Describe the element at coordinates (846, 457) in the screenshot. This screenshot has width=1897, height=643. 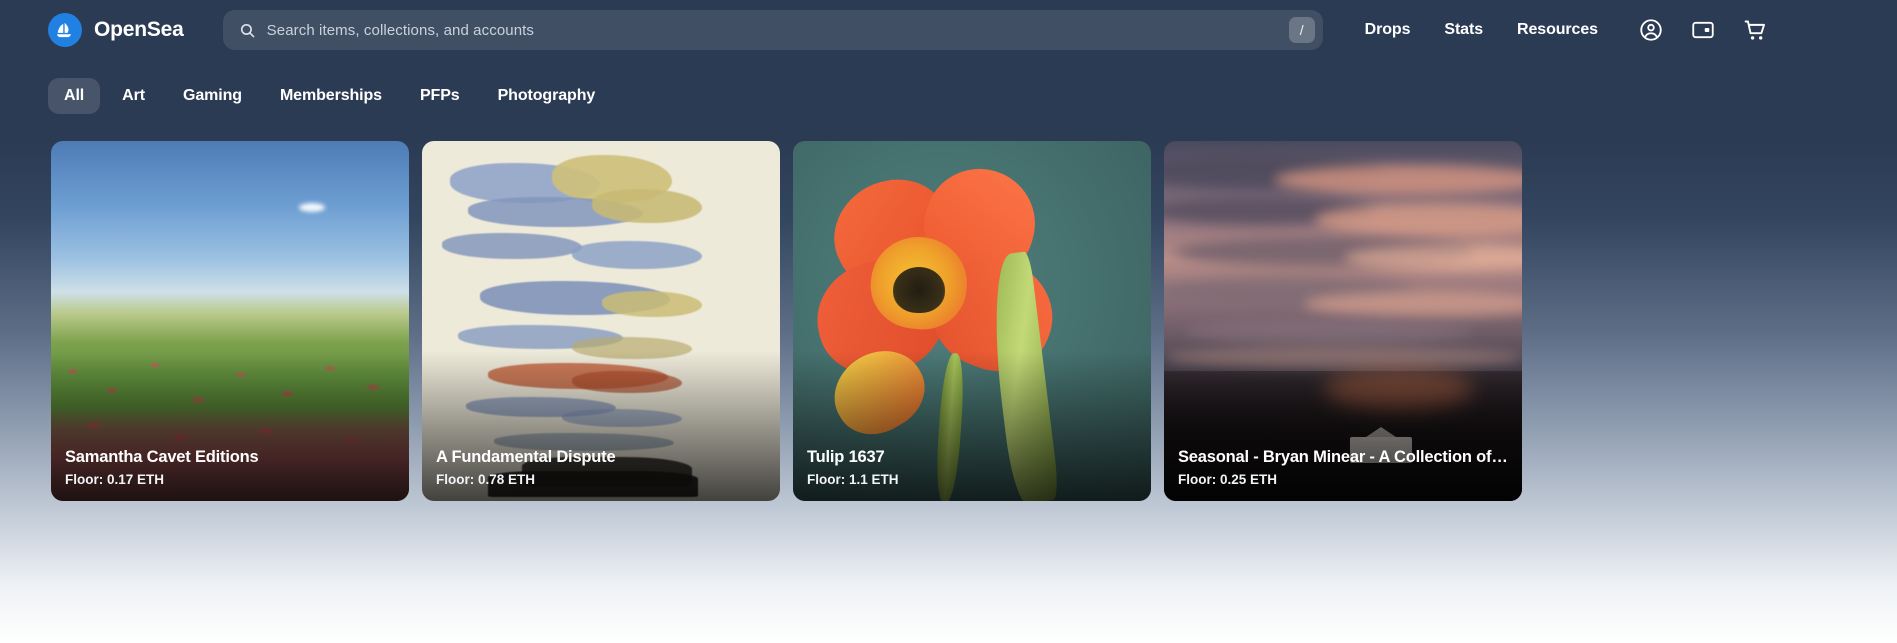
I see `card-title: Tulip 1637` at that location.